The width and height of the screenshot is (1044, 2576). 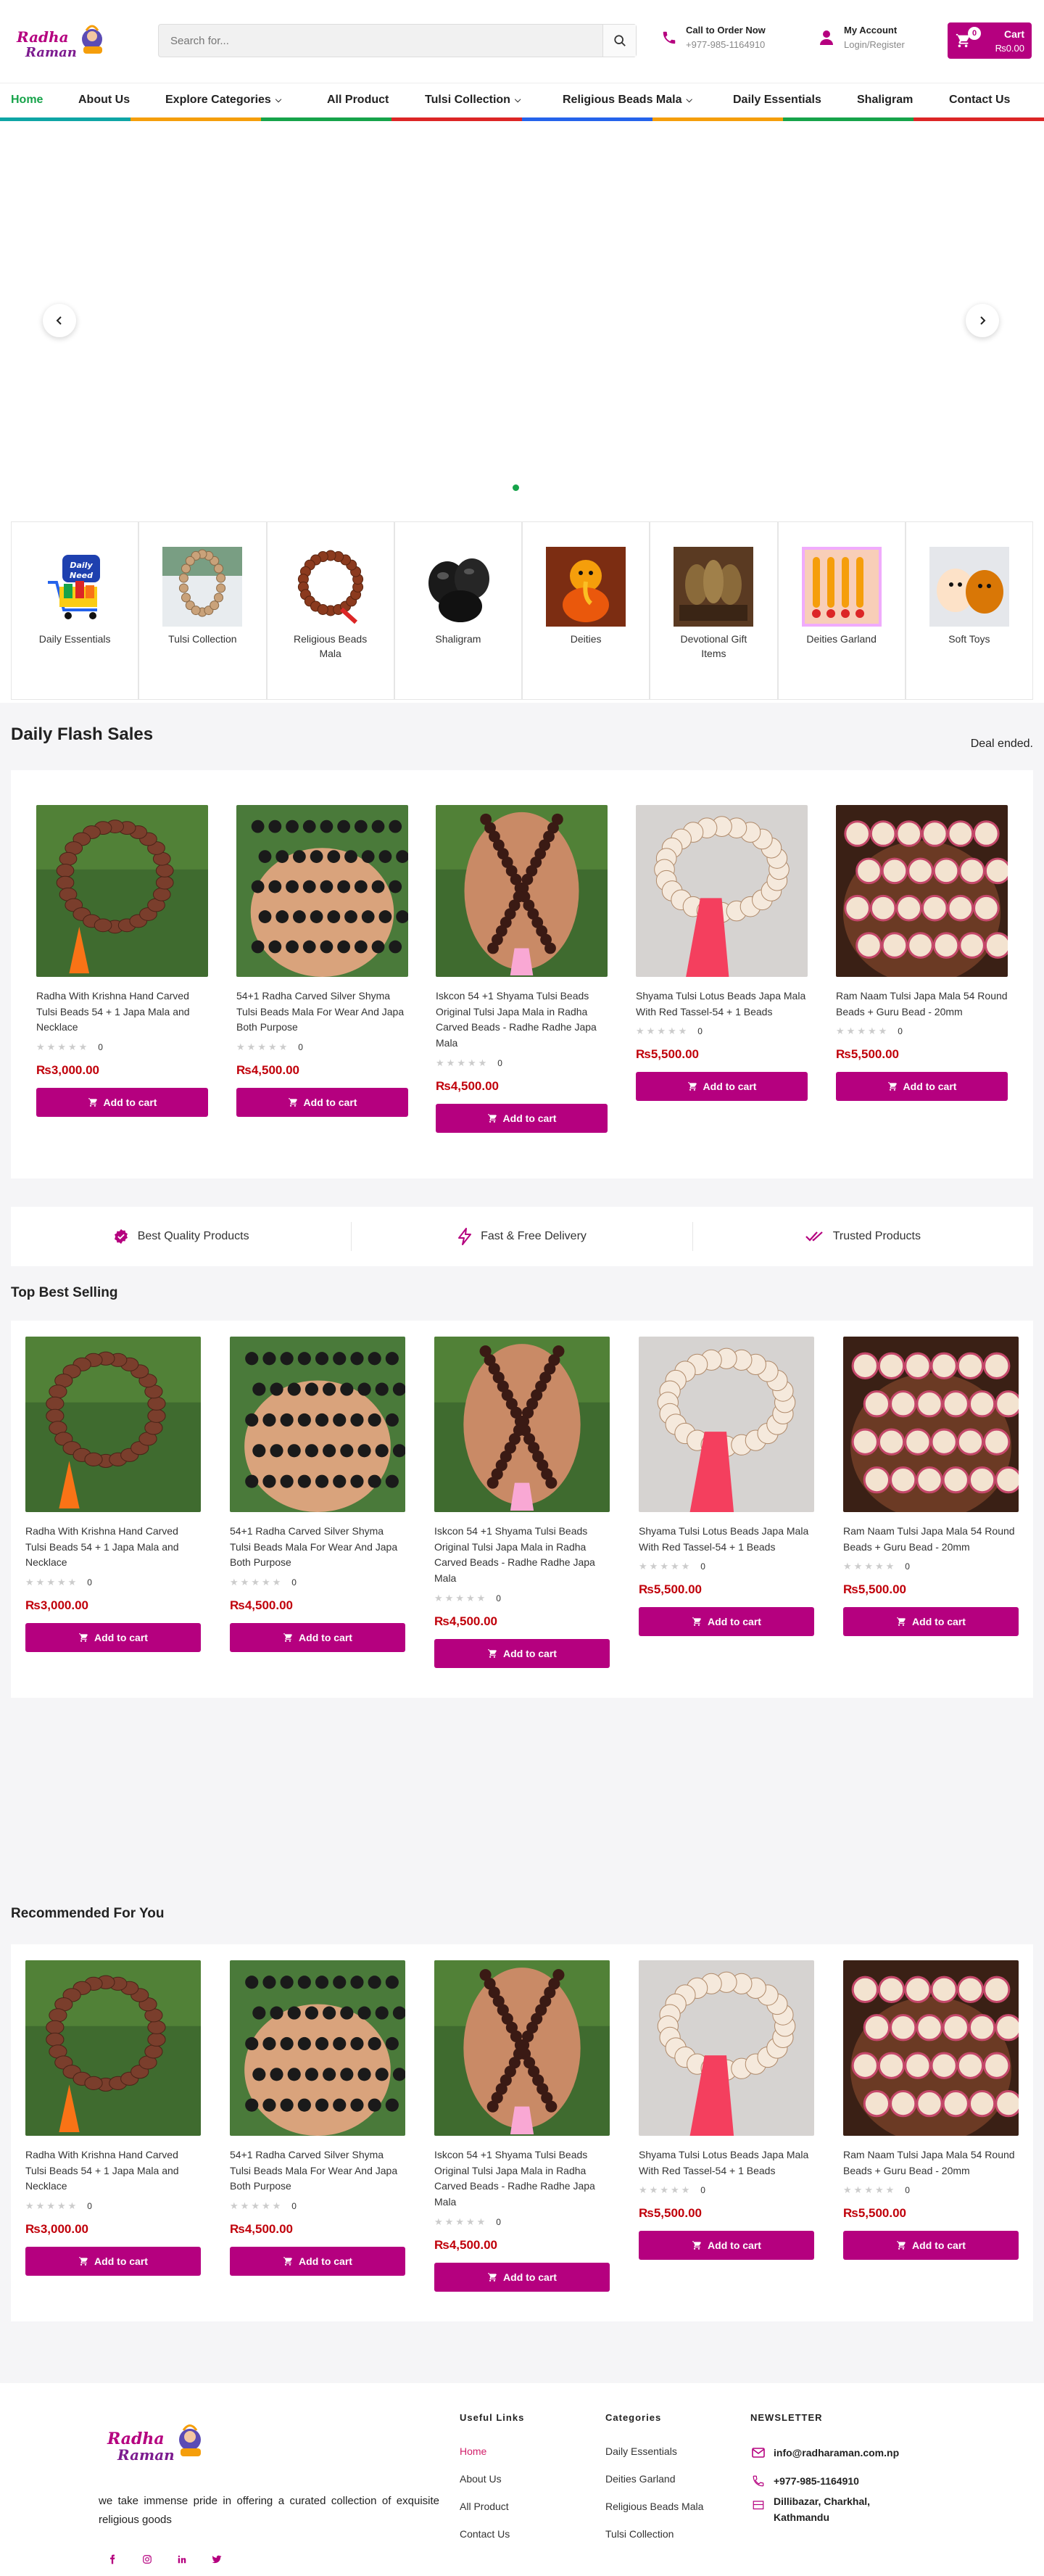 What do you see at coordinates (842, 610) in the screenshot?
I see `category-card: Deities Garland` at bounding box center [842, 610].